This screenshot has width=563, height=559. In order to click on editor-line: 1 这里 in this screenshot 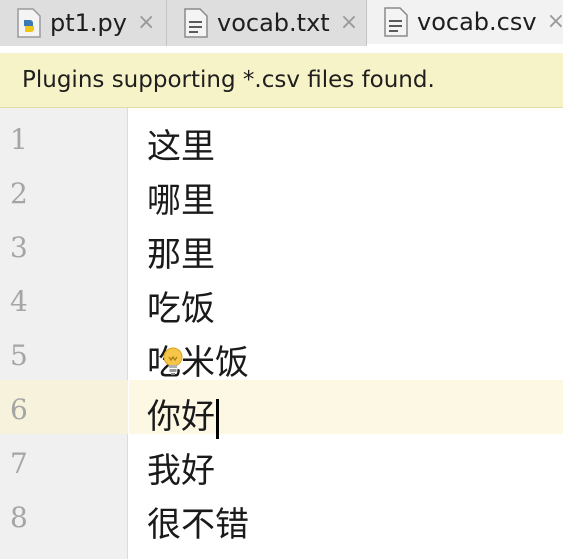, I will do `click(281, 140)`.